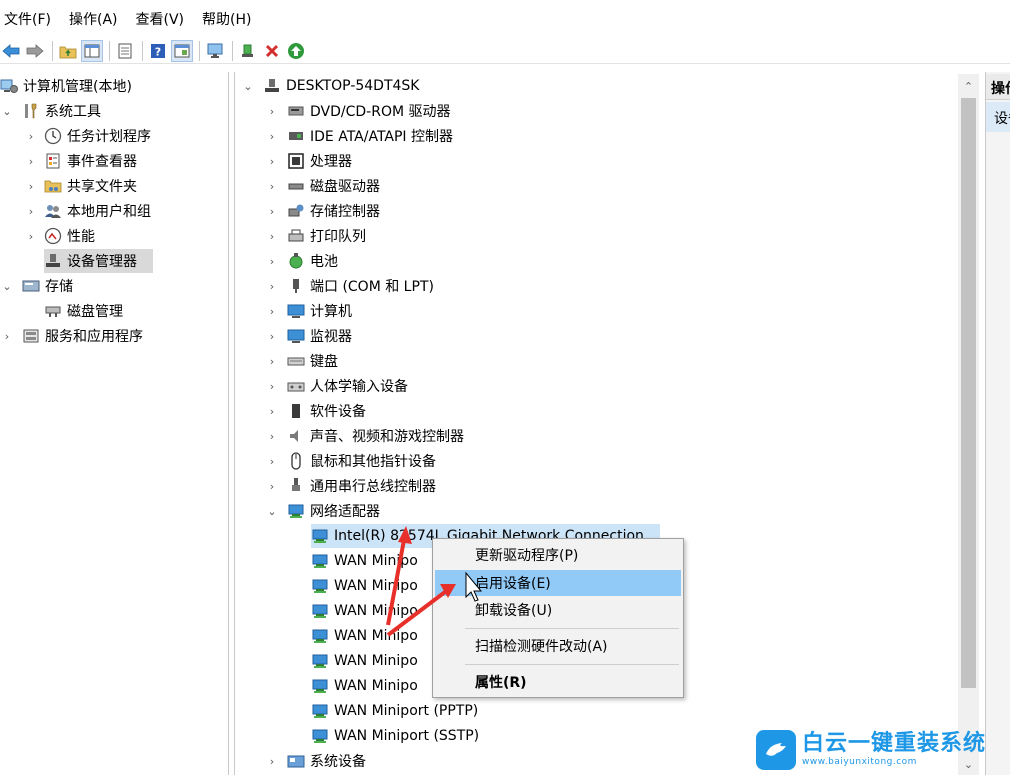 This screenshot has width=1010, height=775. What do you see at coordinates (35, 51) in the screenshot?
I see `forward-icon` at bounding box center [35, 51].